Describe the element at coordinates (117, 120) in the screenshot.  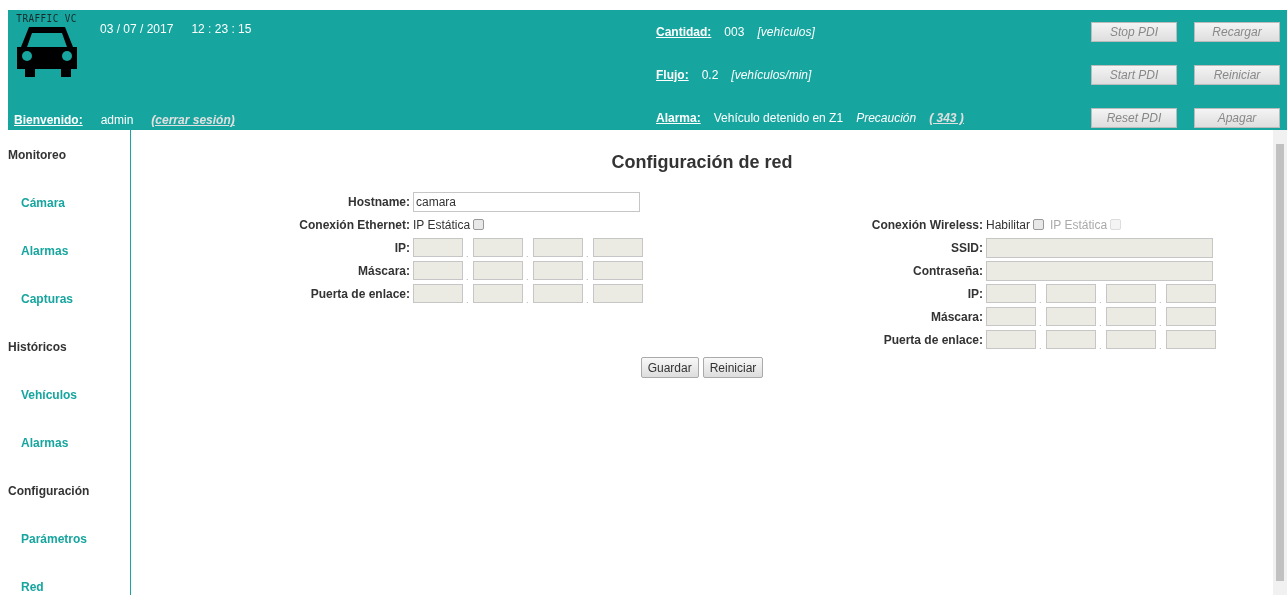
I see `user-name: admin` at that location.